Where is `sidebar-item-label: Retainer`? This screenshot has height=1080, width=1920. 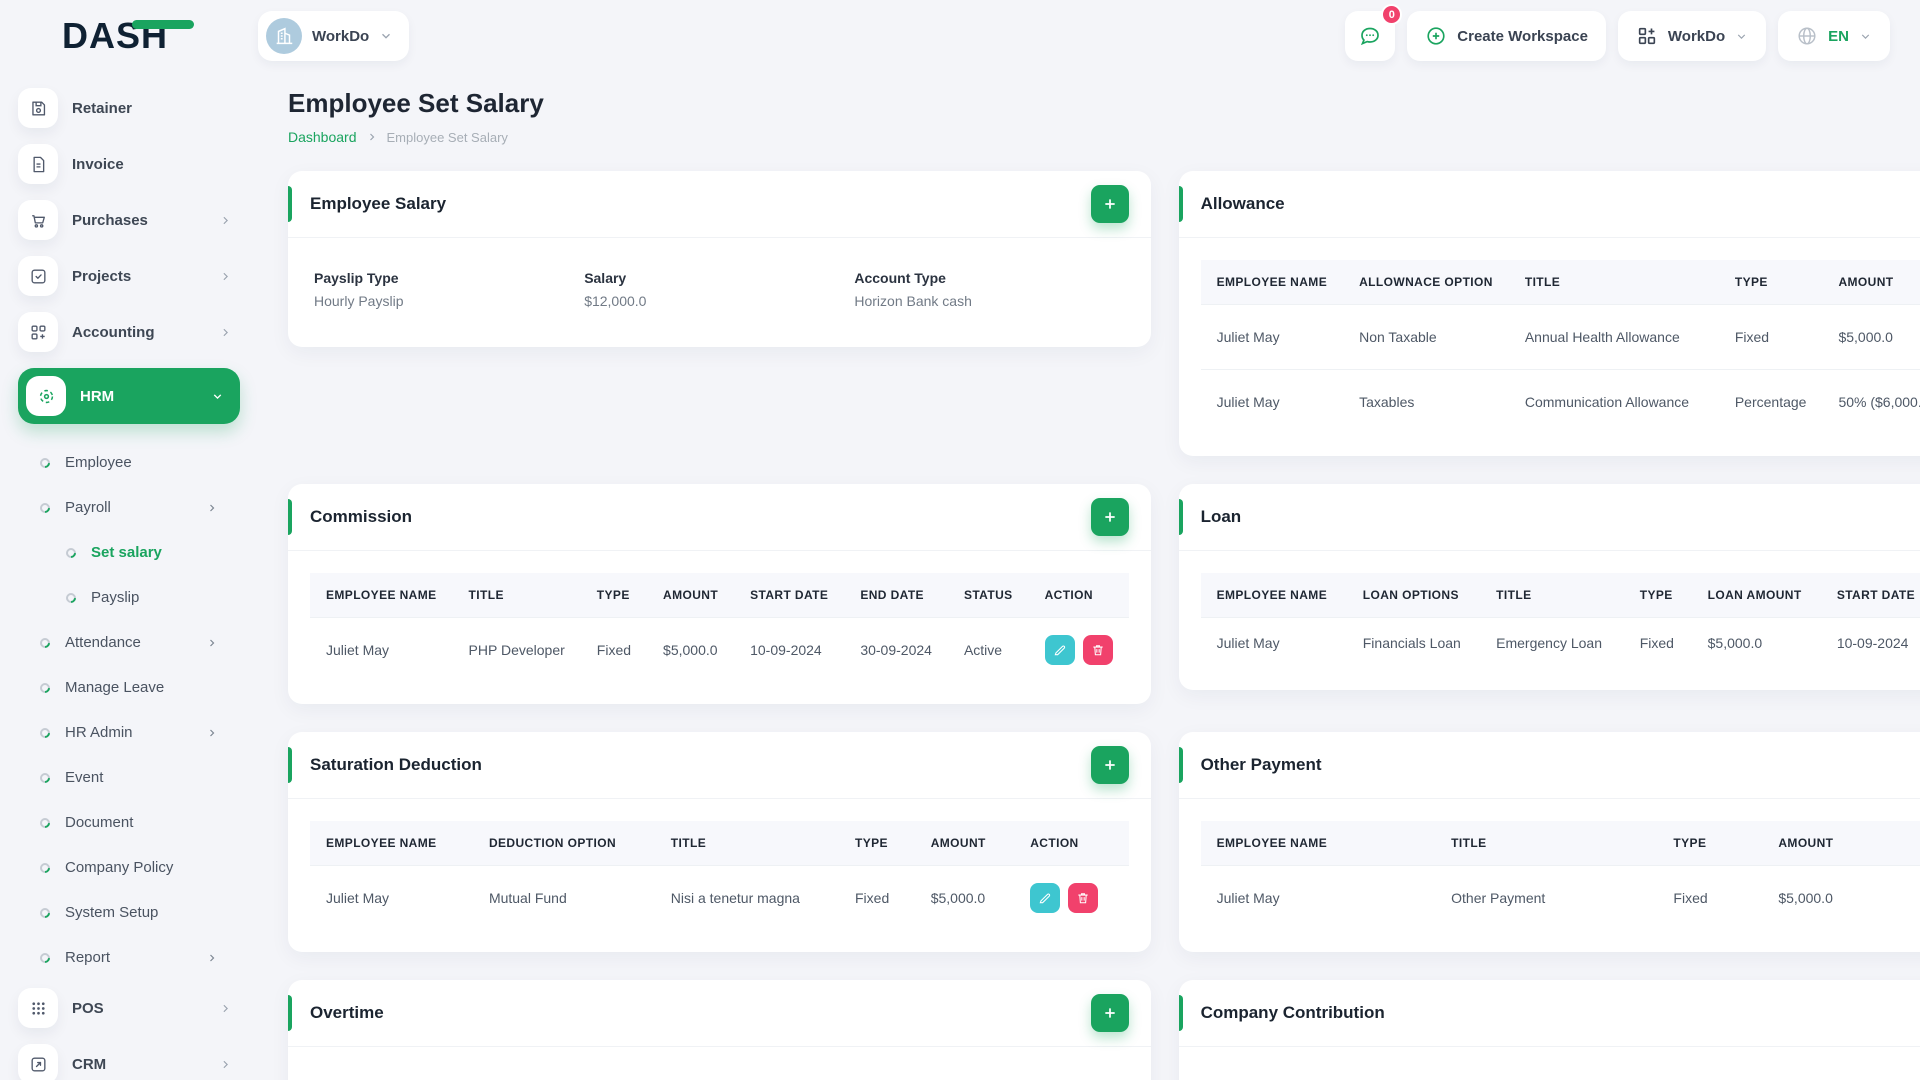
sidebar-item-label: Retainer is located at coordinates (102, 108).